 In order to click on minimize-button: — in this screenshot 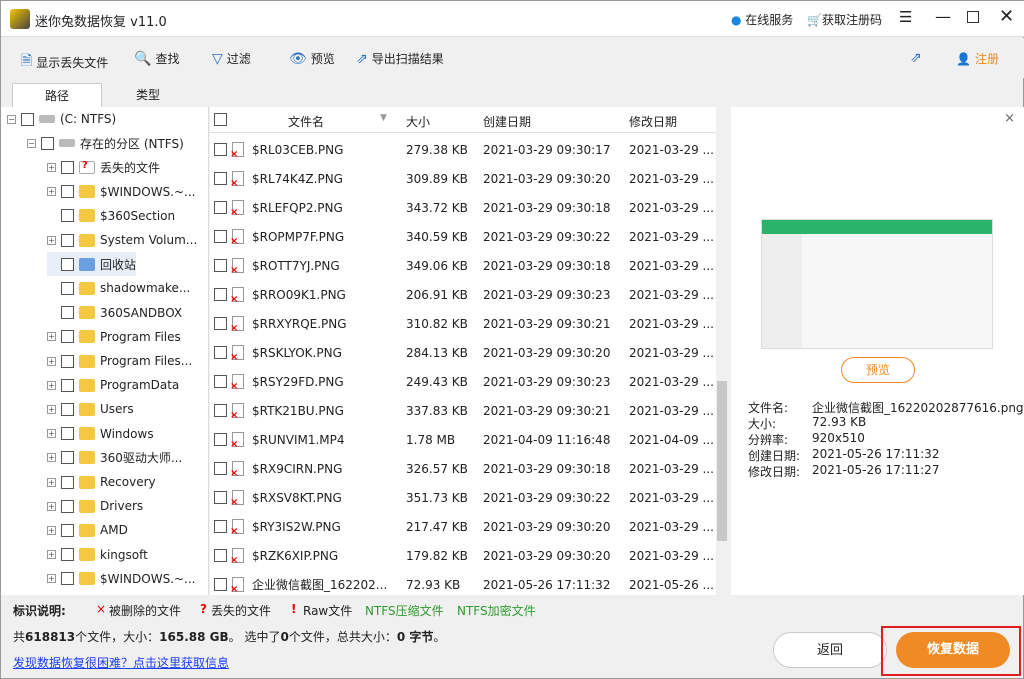, I will do `click(943, 16)`.